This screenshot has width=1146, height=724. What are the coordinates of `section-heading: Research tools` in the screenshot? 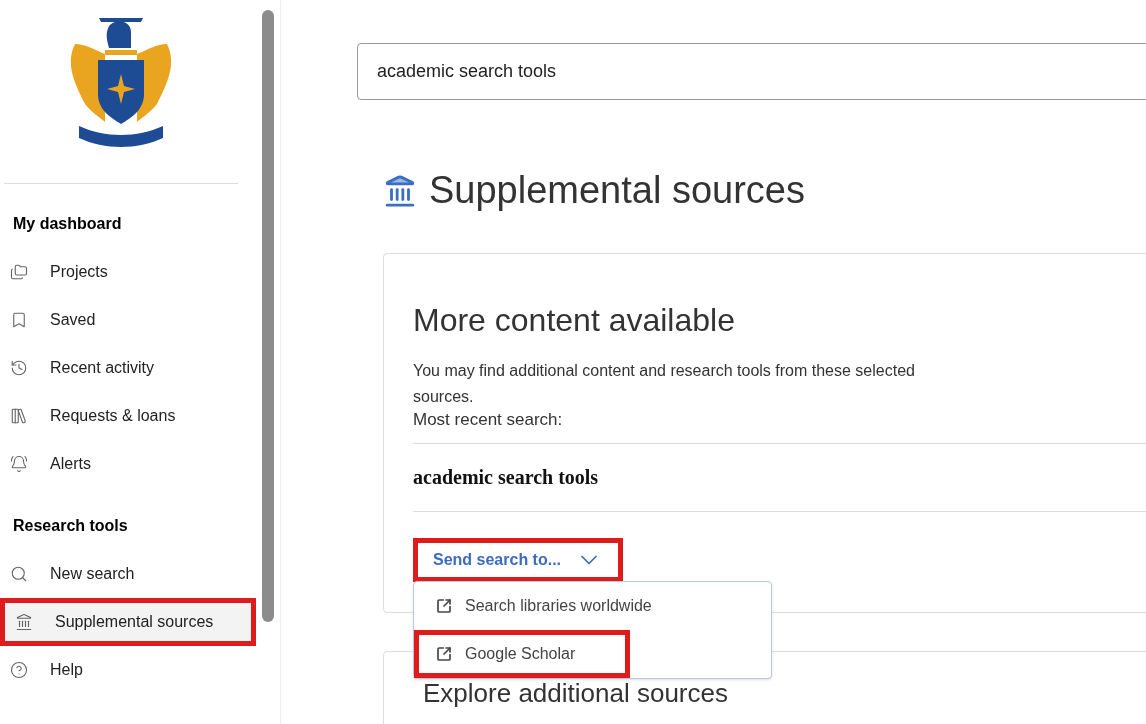 It's located at (70, 526).